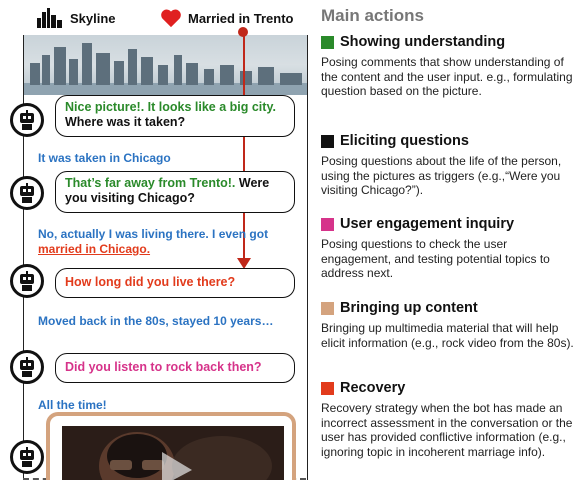  I want to click on action-heading-5: Recovery, so click(363, 388).